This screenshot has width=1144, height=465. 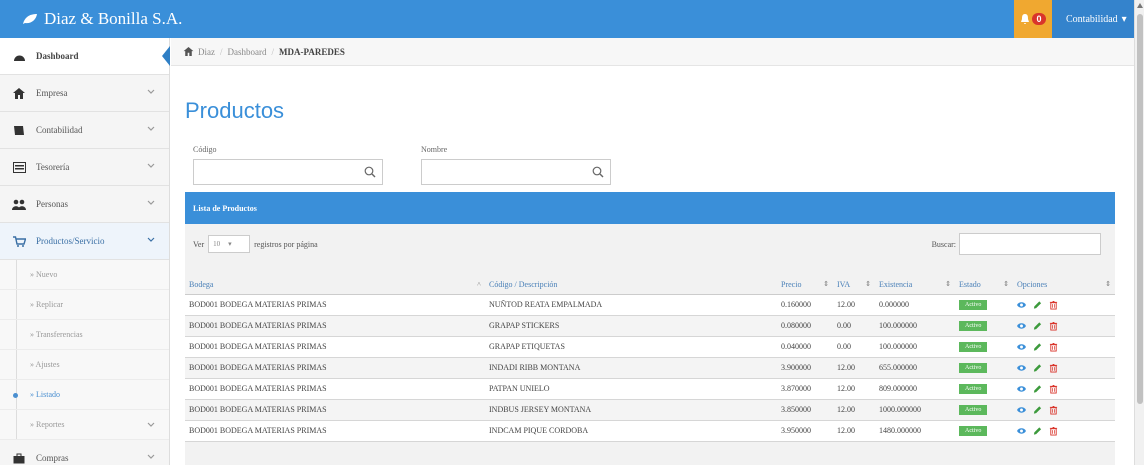 What do you see at coordinates (1064, 285) in the screenshot?
I see `column-header-opciones: Opciones ⇕` at bounding box center [1064, 285].